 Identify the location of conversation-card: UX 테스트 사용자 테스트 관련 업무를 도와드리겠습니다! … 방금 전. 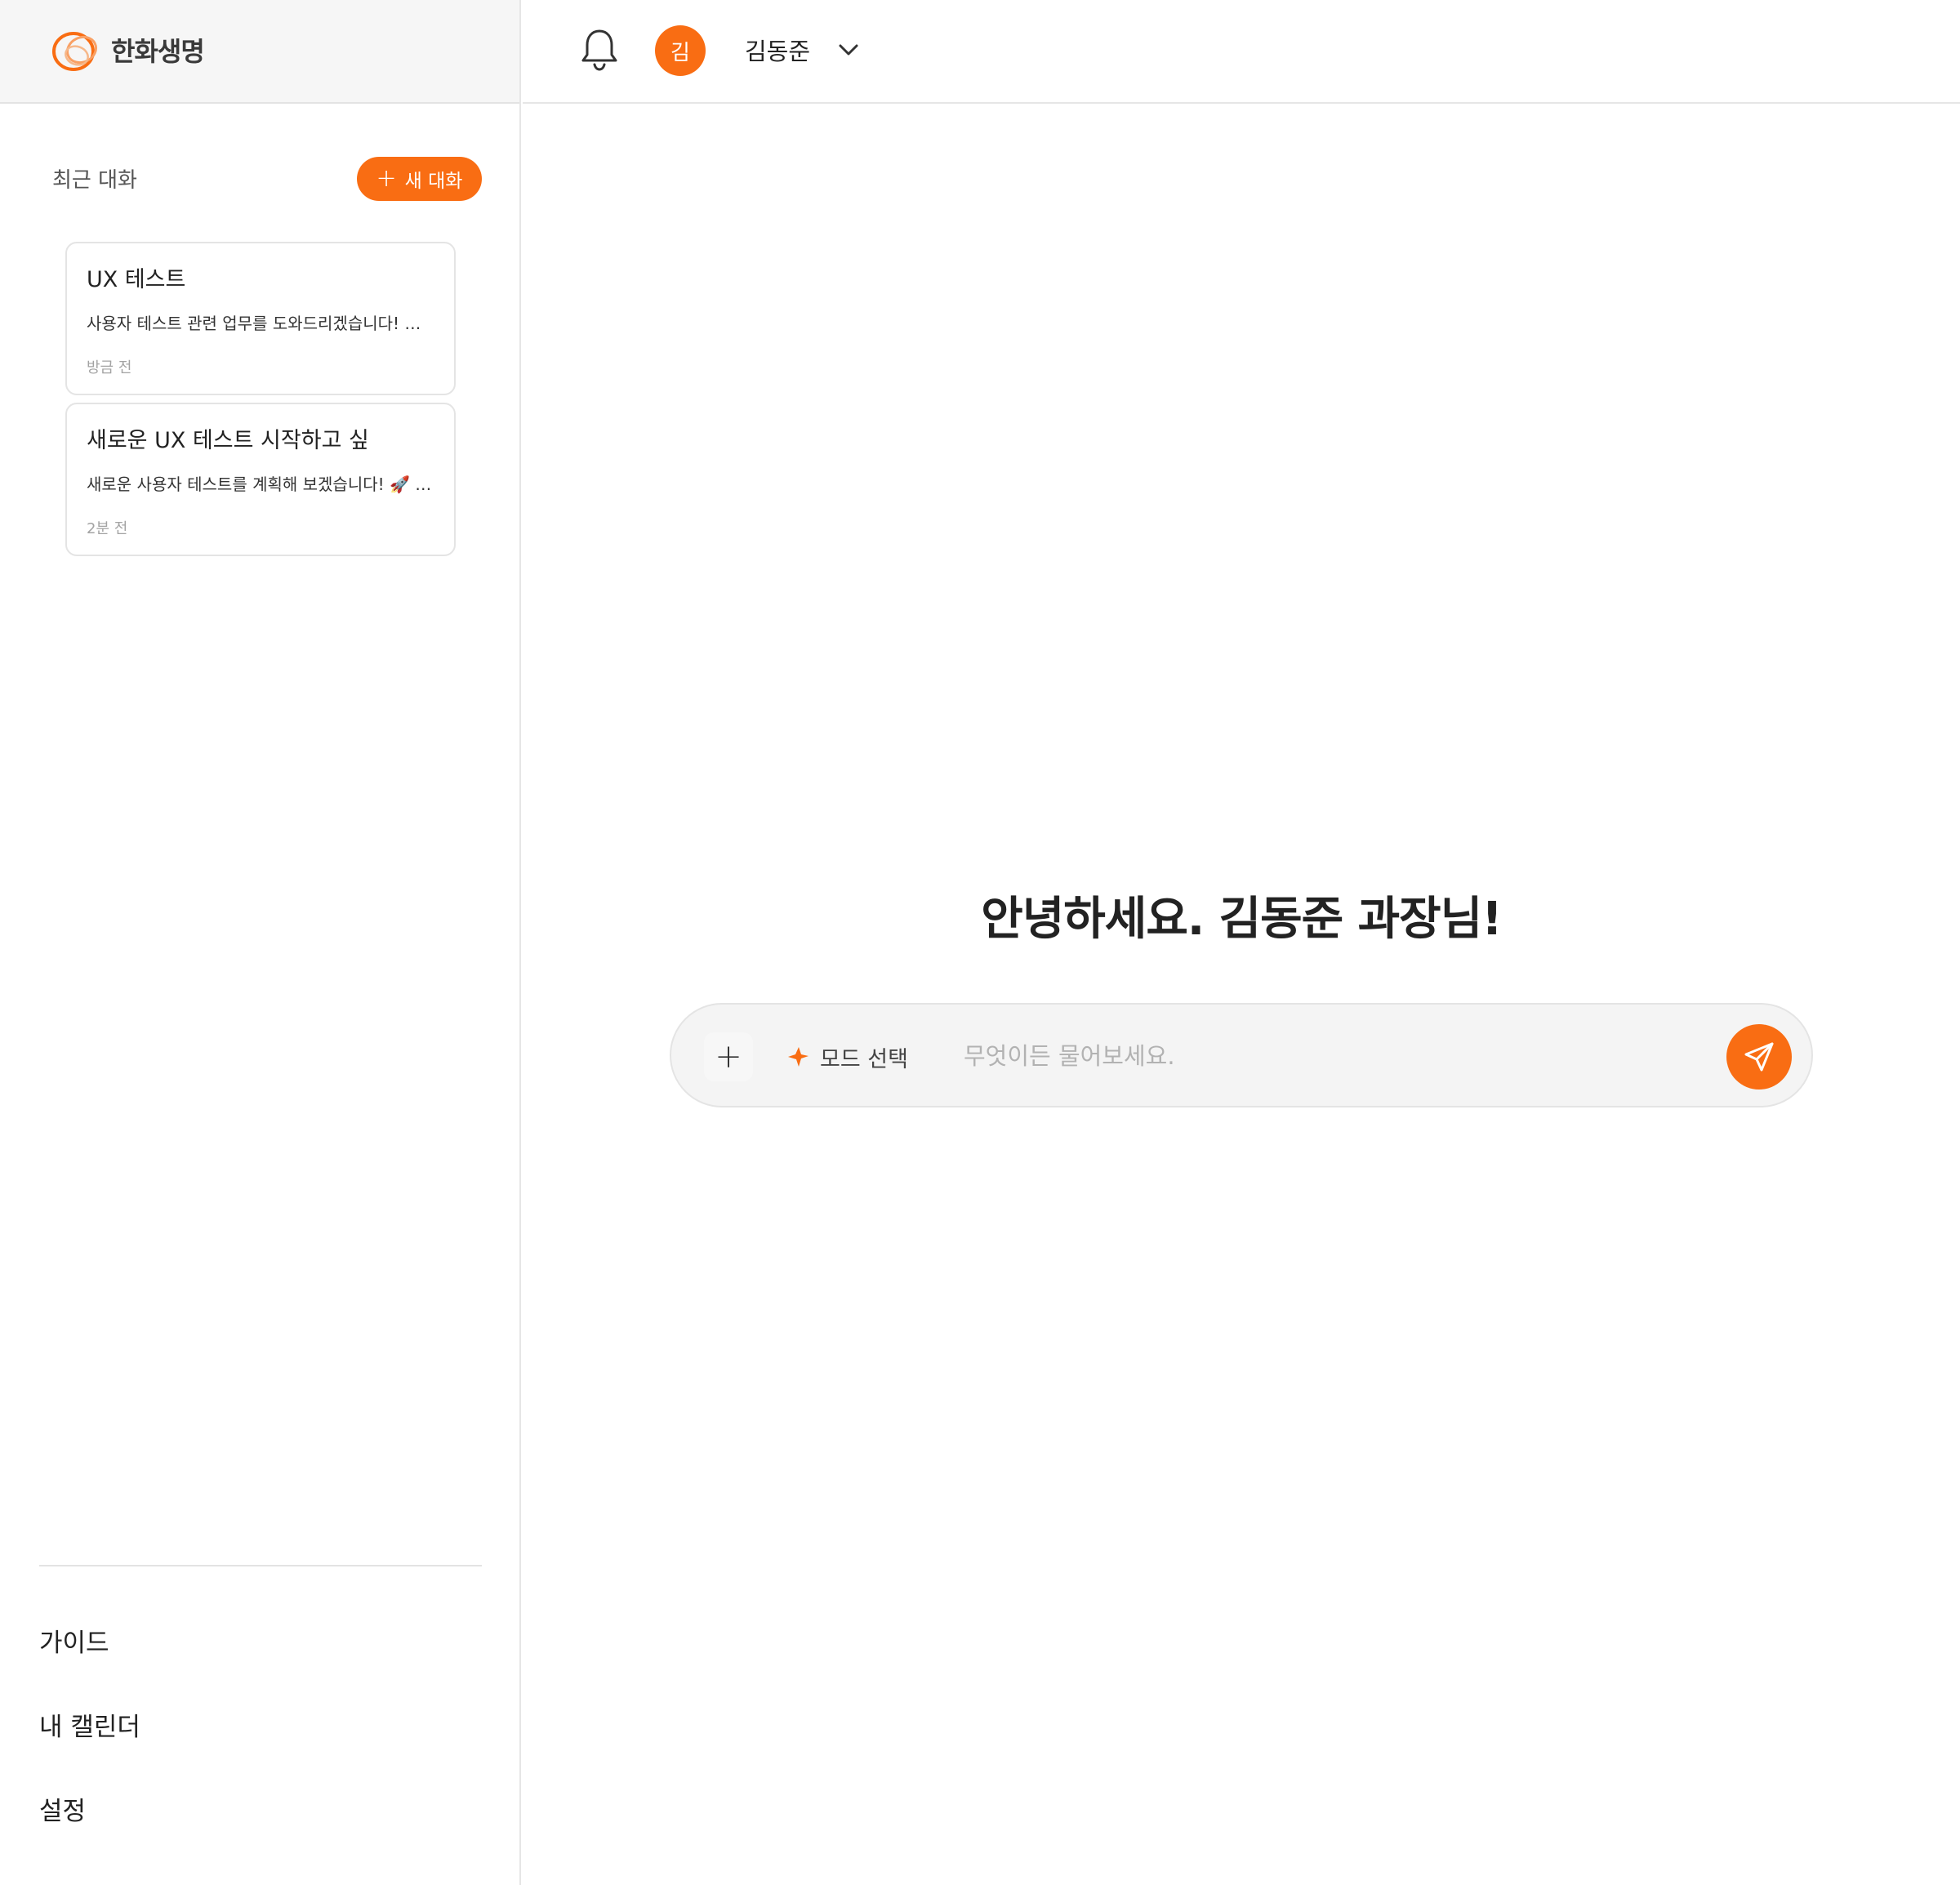
(260, 318).